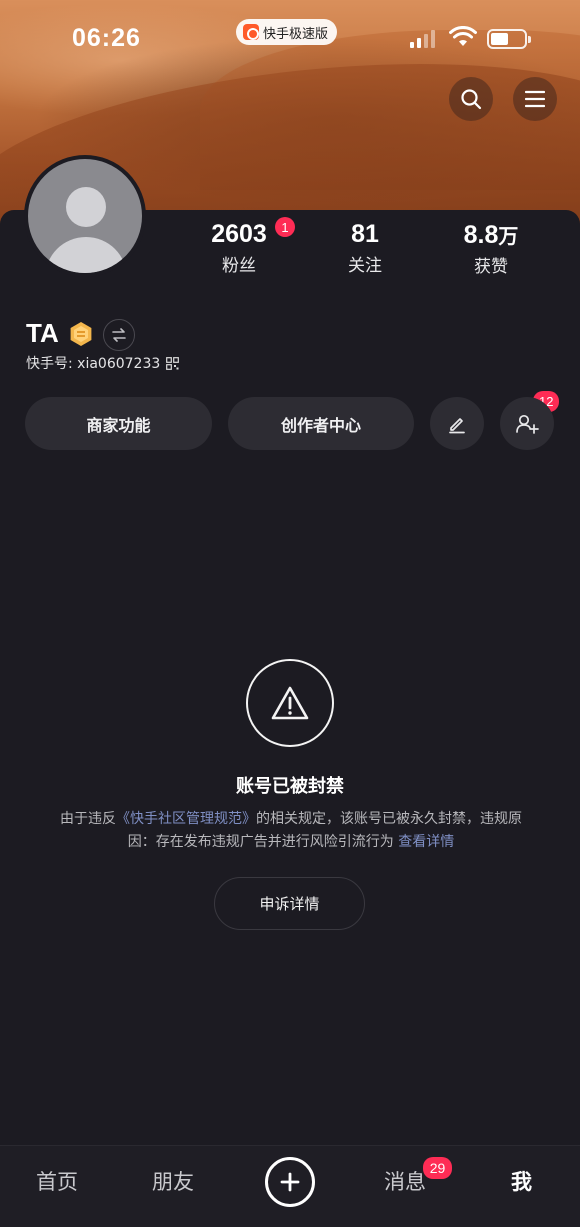 Image resolution: width=580 pixels, height=1227 pixels. What do you see at coordinates (106, 38) in the screenshot?
I see `status-time: 06:26` at bounding box center [106, 38].